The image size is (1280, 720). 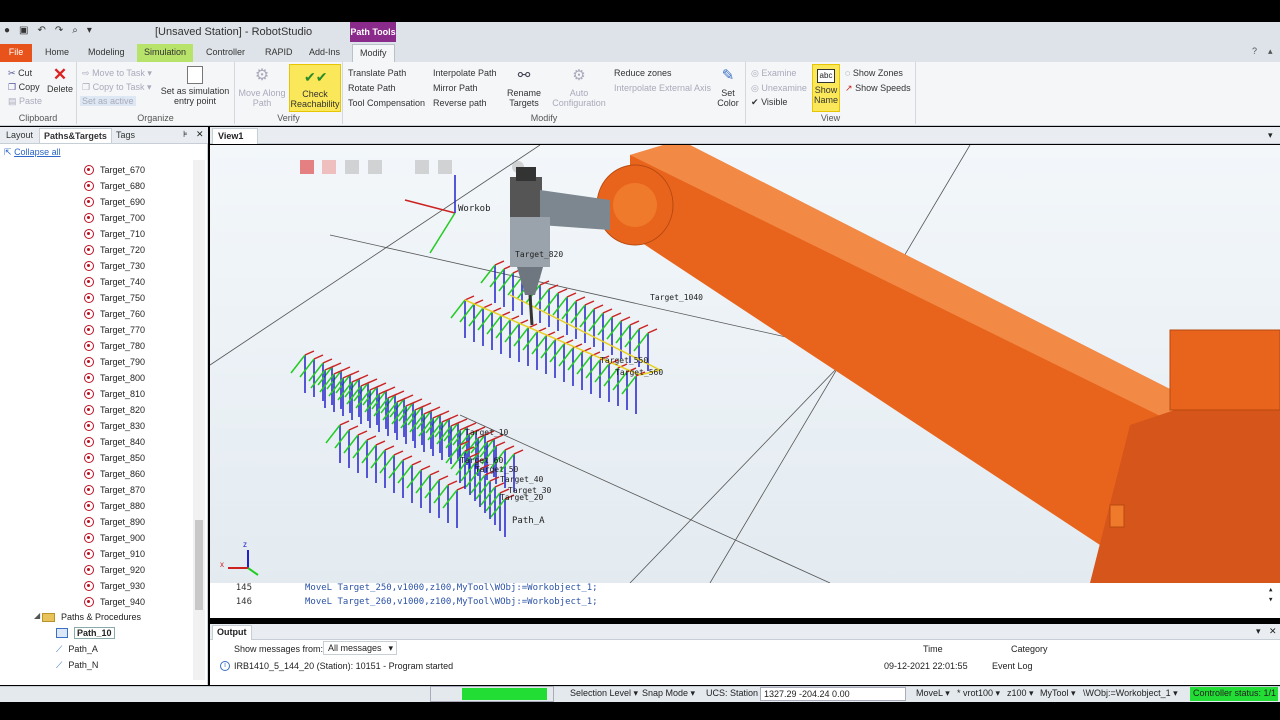 What do you see at coordinates (373, 32) in the screenshot?
I see `path-tools-context-tab: Path Tools` at bounding box center [373, 32].